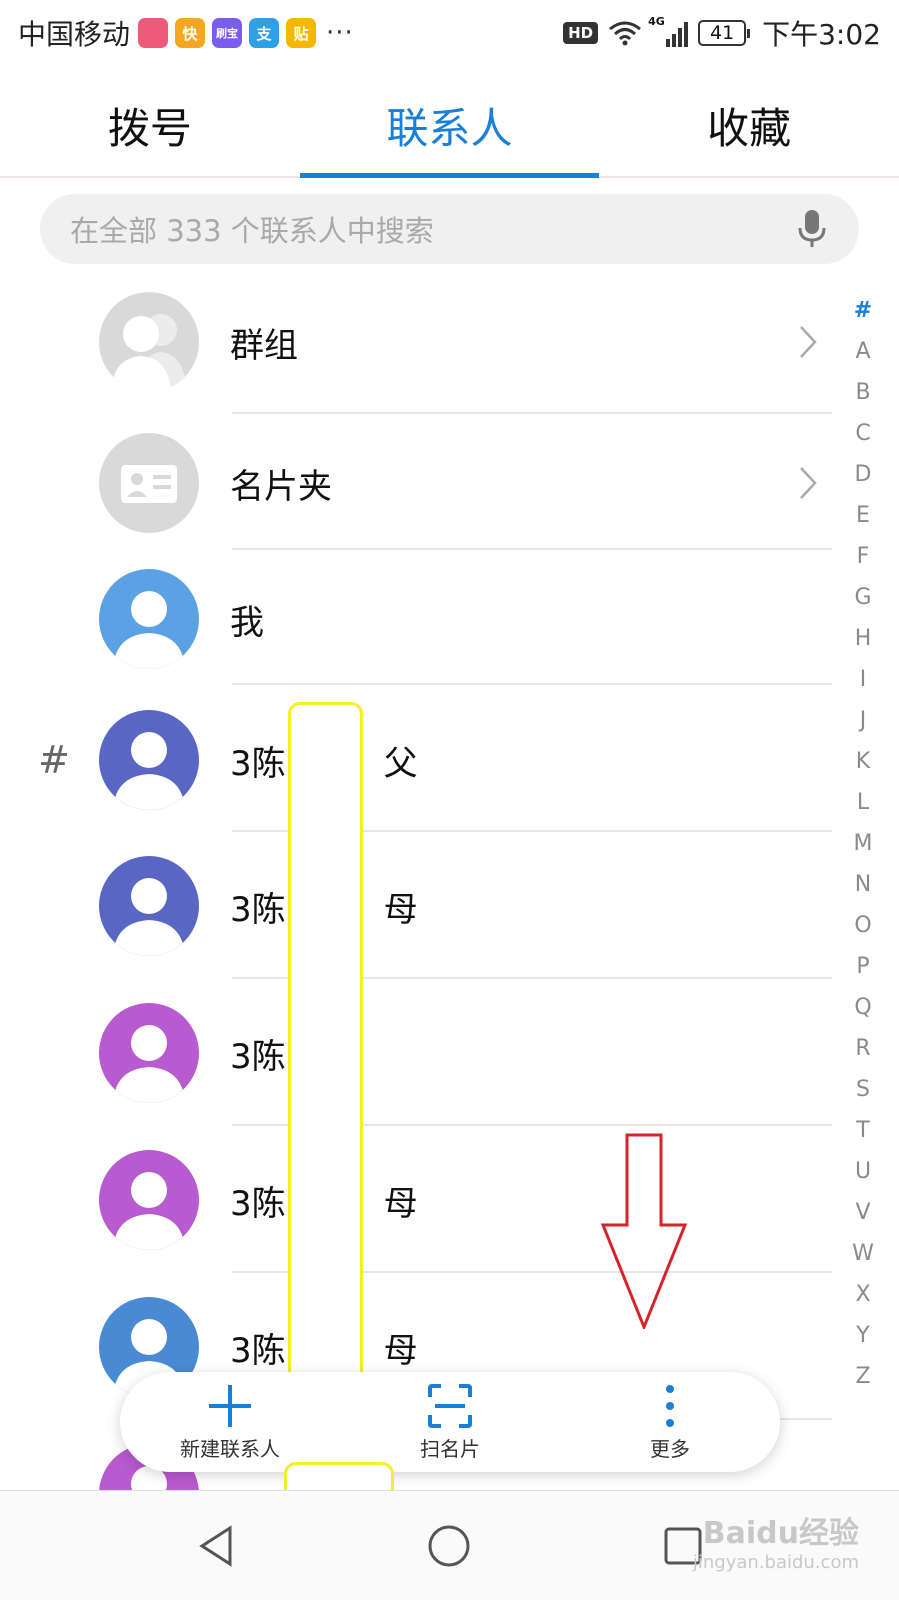 This screenshot has width=899, height=1600. Describe the element at coordinates (863, 474) in the screenshot. I see `index-letter: D` at that location.